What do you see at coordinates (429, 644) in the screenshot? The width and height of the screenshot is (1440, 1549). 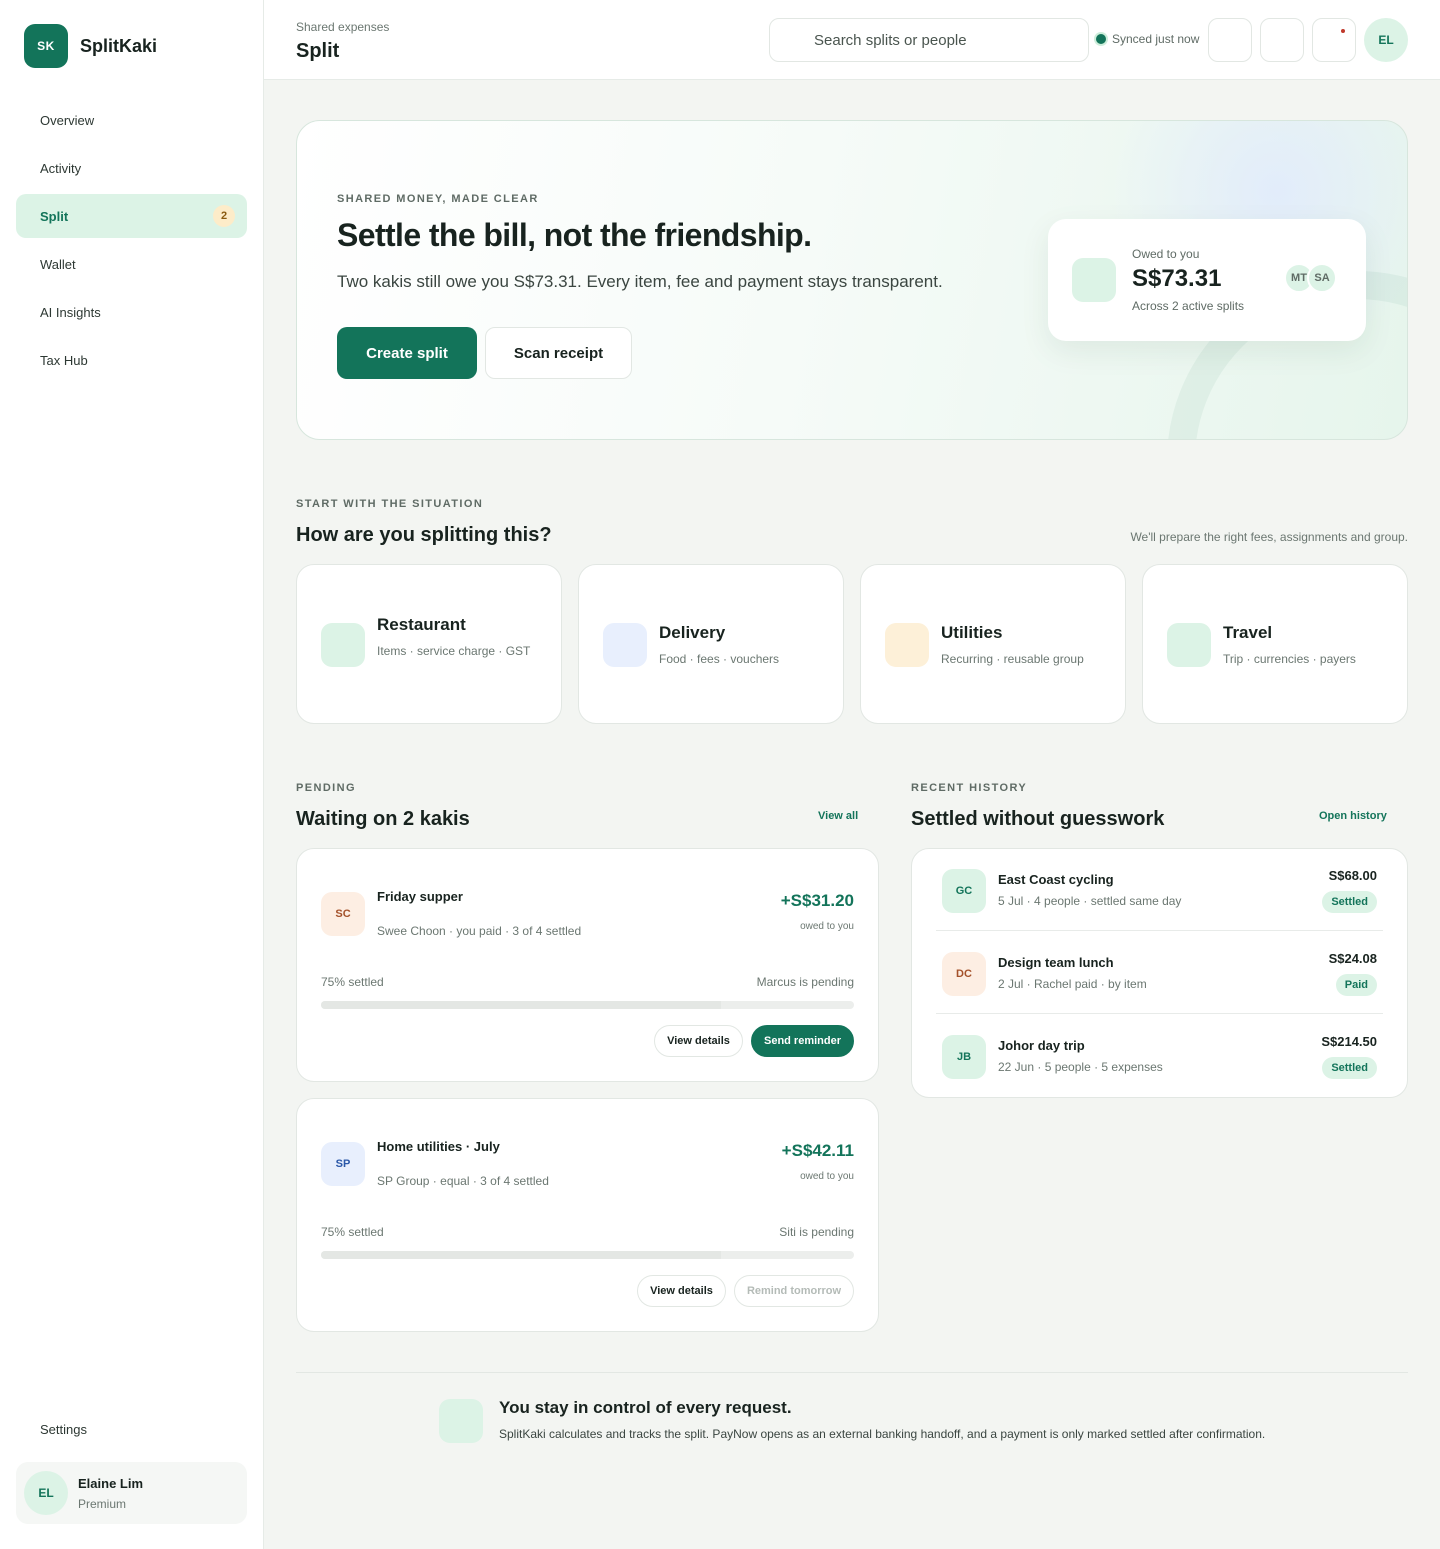 I see `restaurant-card: Restaurant Items · service charge · GST` at bounding box center [429, 644].